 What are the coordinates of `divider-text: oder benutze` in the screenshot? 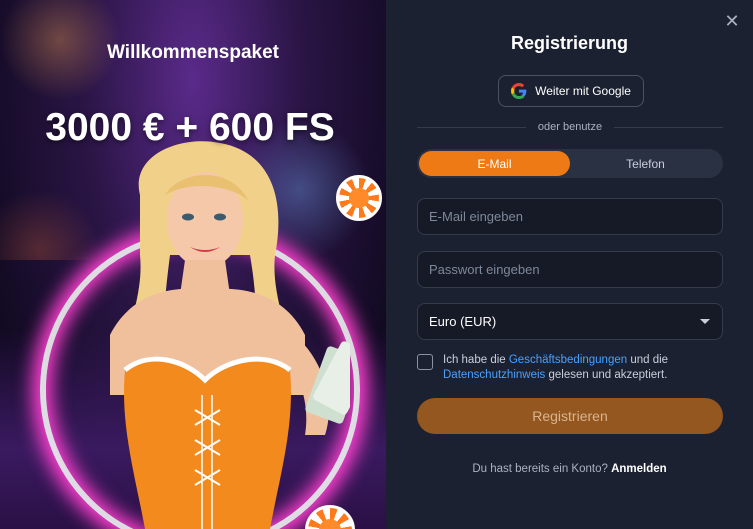 It's located at (570, 127).